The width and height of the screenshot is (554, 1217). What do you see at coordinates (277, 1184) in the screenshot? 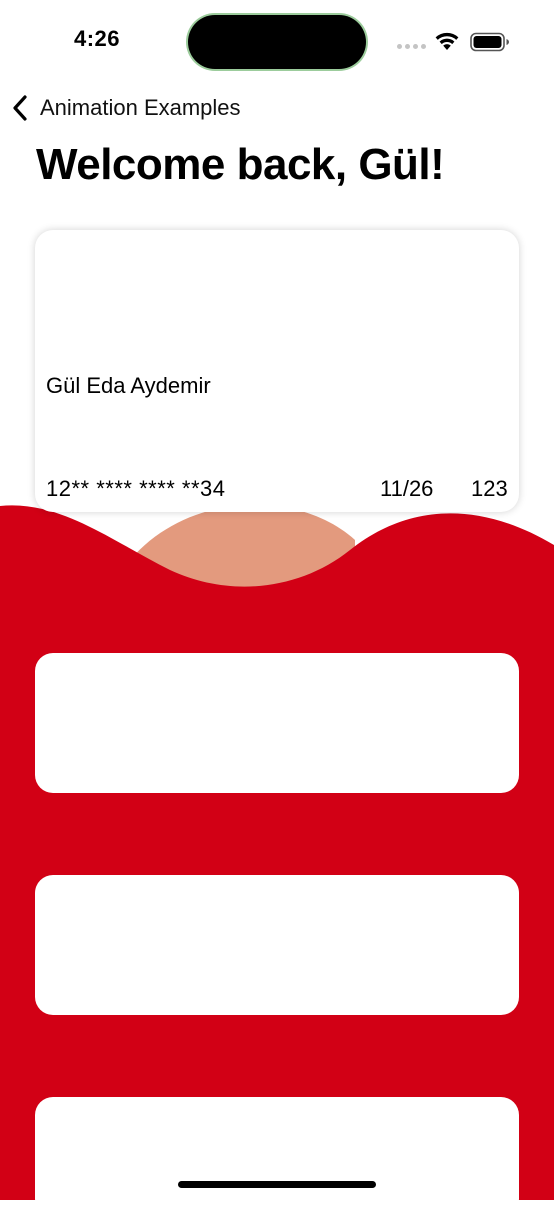
I see `home-indicator` at bounding box center [277, 1184].